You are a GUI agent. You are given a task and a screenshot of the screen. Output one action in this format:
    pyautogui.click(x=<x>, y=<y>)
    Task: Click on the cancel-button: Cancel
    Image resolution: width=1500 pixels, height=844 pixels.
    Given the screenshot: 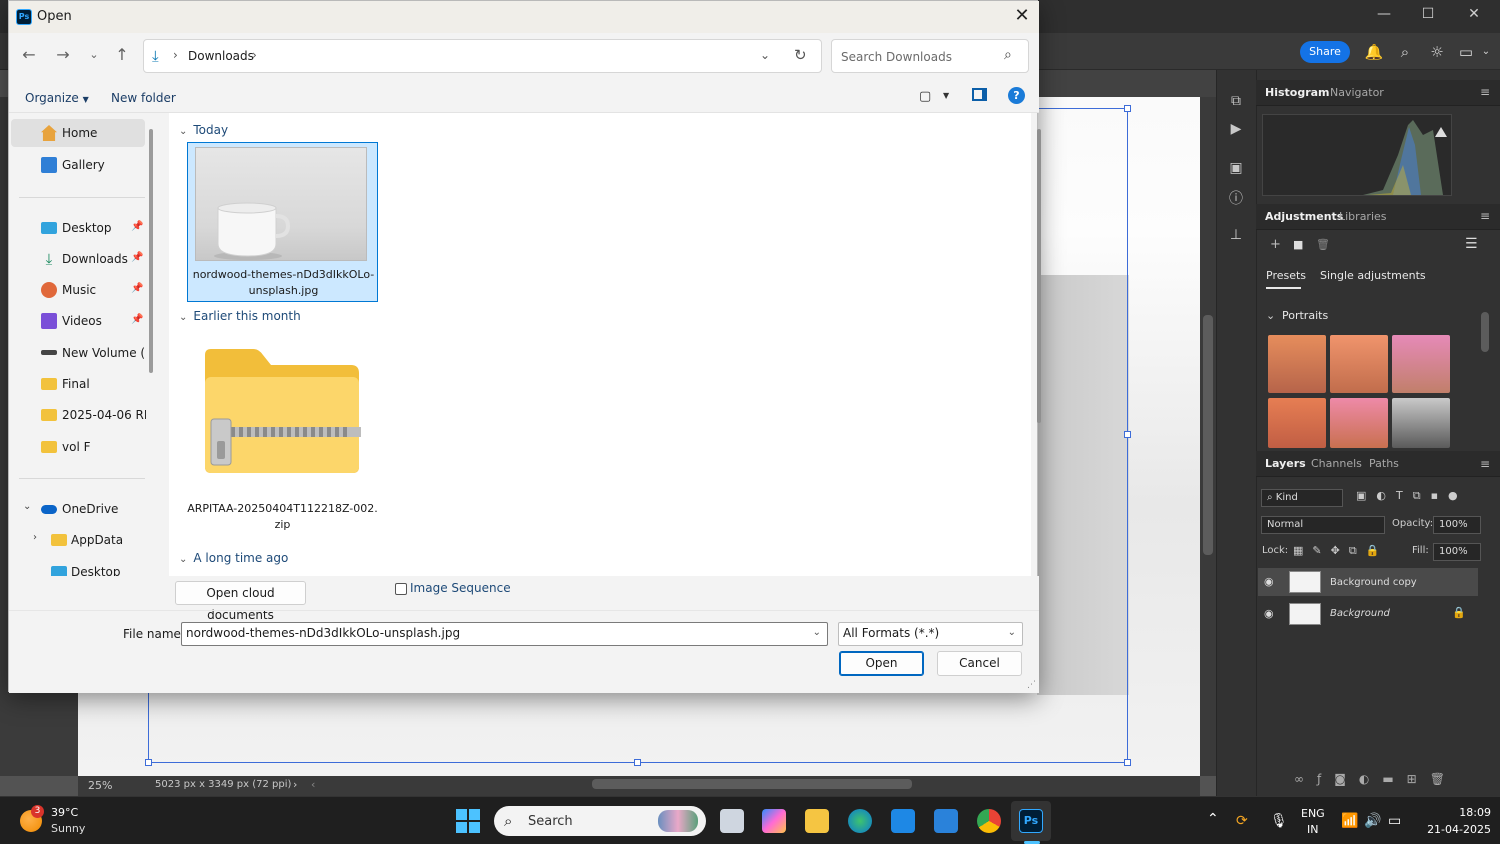 What is the action you would take?
    pyautogui.click(x=979, y=663)
    